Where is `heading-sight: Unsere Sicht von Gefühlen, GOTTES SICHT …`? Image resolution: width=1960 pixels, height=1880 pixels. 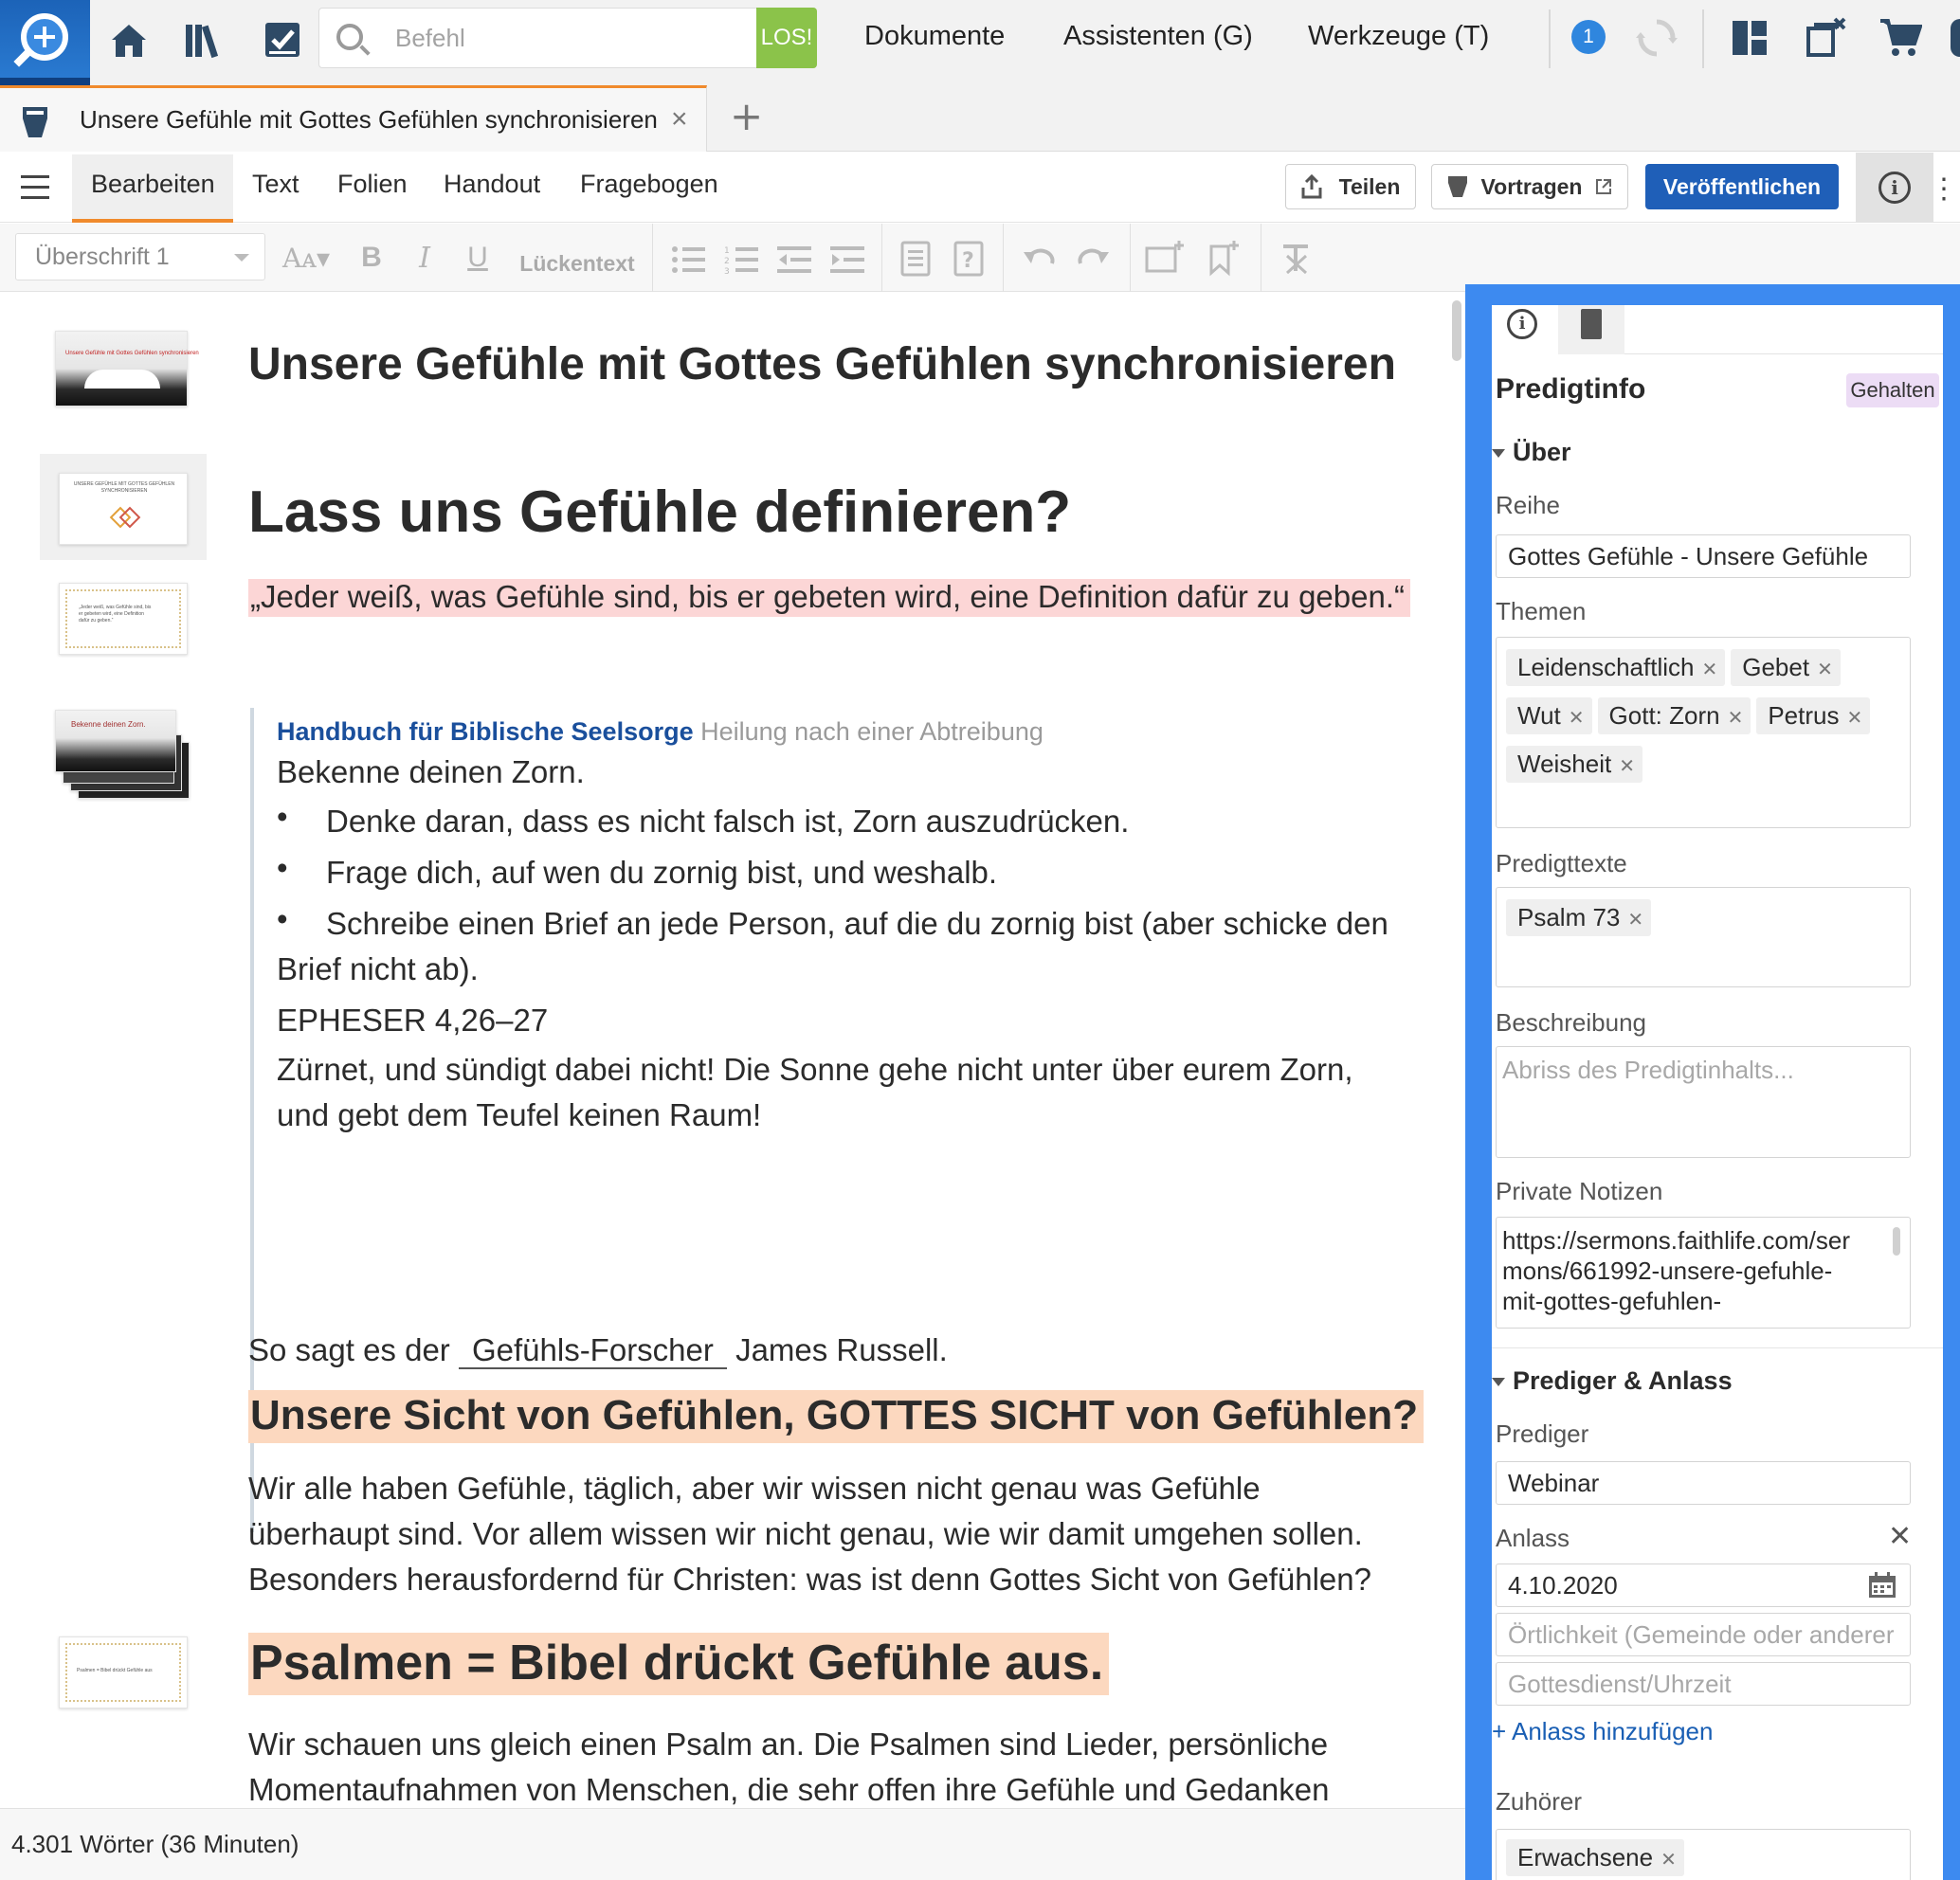 heading-sight: Unsere Sicht von Gefühlen, GOTTES SICHT … is located at coordinates (836, 1417).